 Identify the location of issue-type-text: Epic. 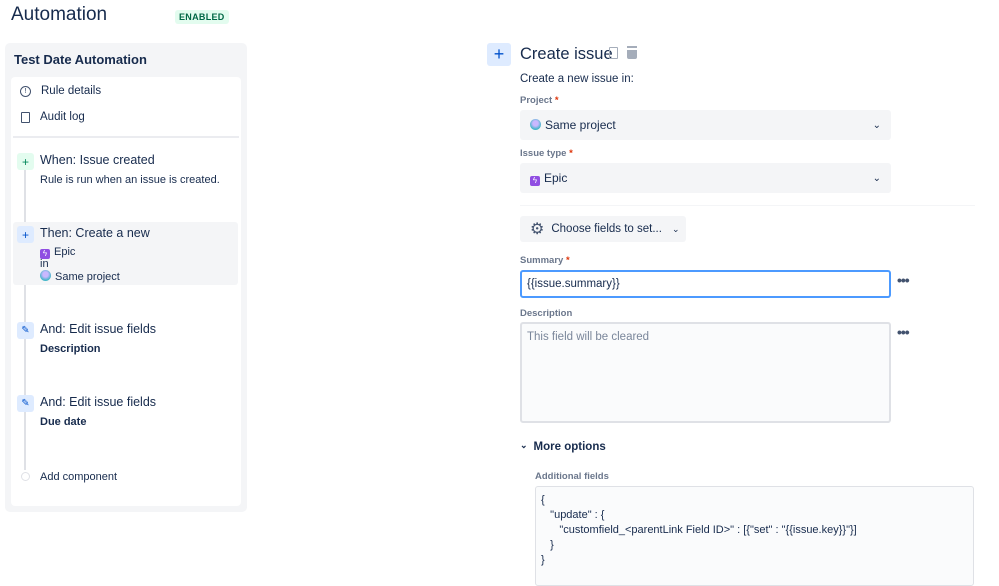
(65, 252).